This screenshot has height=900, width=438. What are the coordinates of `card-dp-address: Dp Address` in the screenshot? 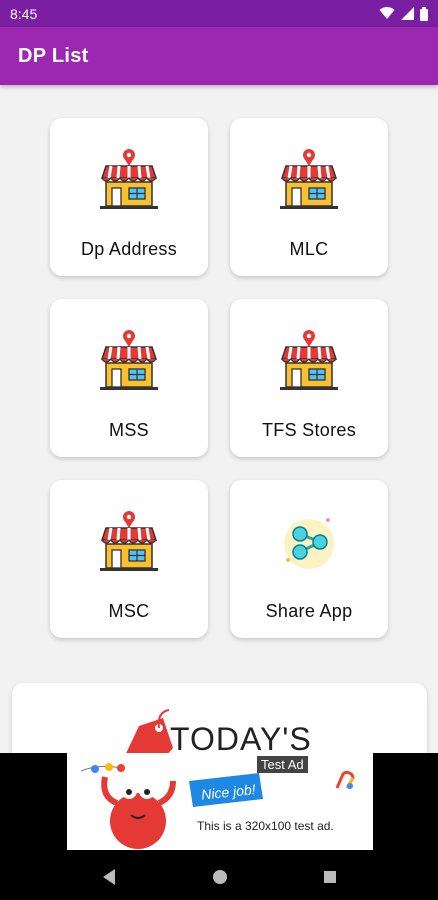 It's located at (129, 197).